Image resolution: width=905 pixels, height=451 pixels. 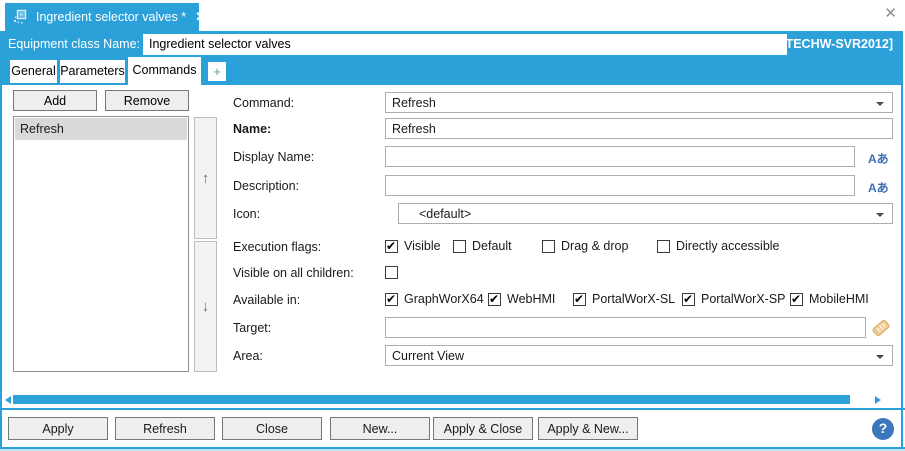 What do you see at coordinates (247, 214) in the screenshot?
I see `icon-label: Icon:` at bounding box center [247, 214].